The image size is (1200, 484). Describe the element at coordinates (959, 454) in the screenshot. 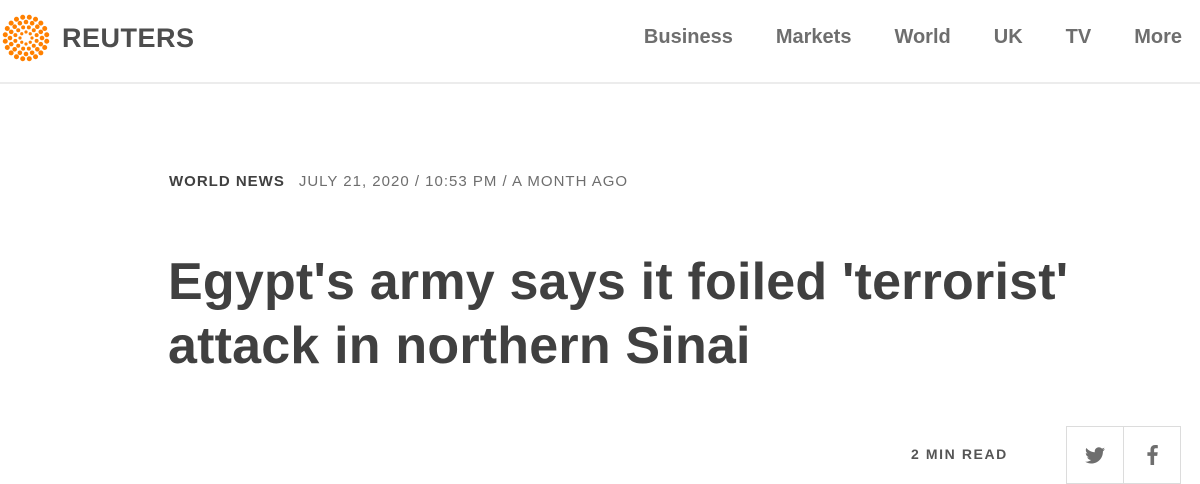

I see `read-time: 2 MIN READ` at that location.